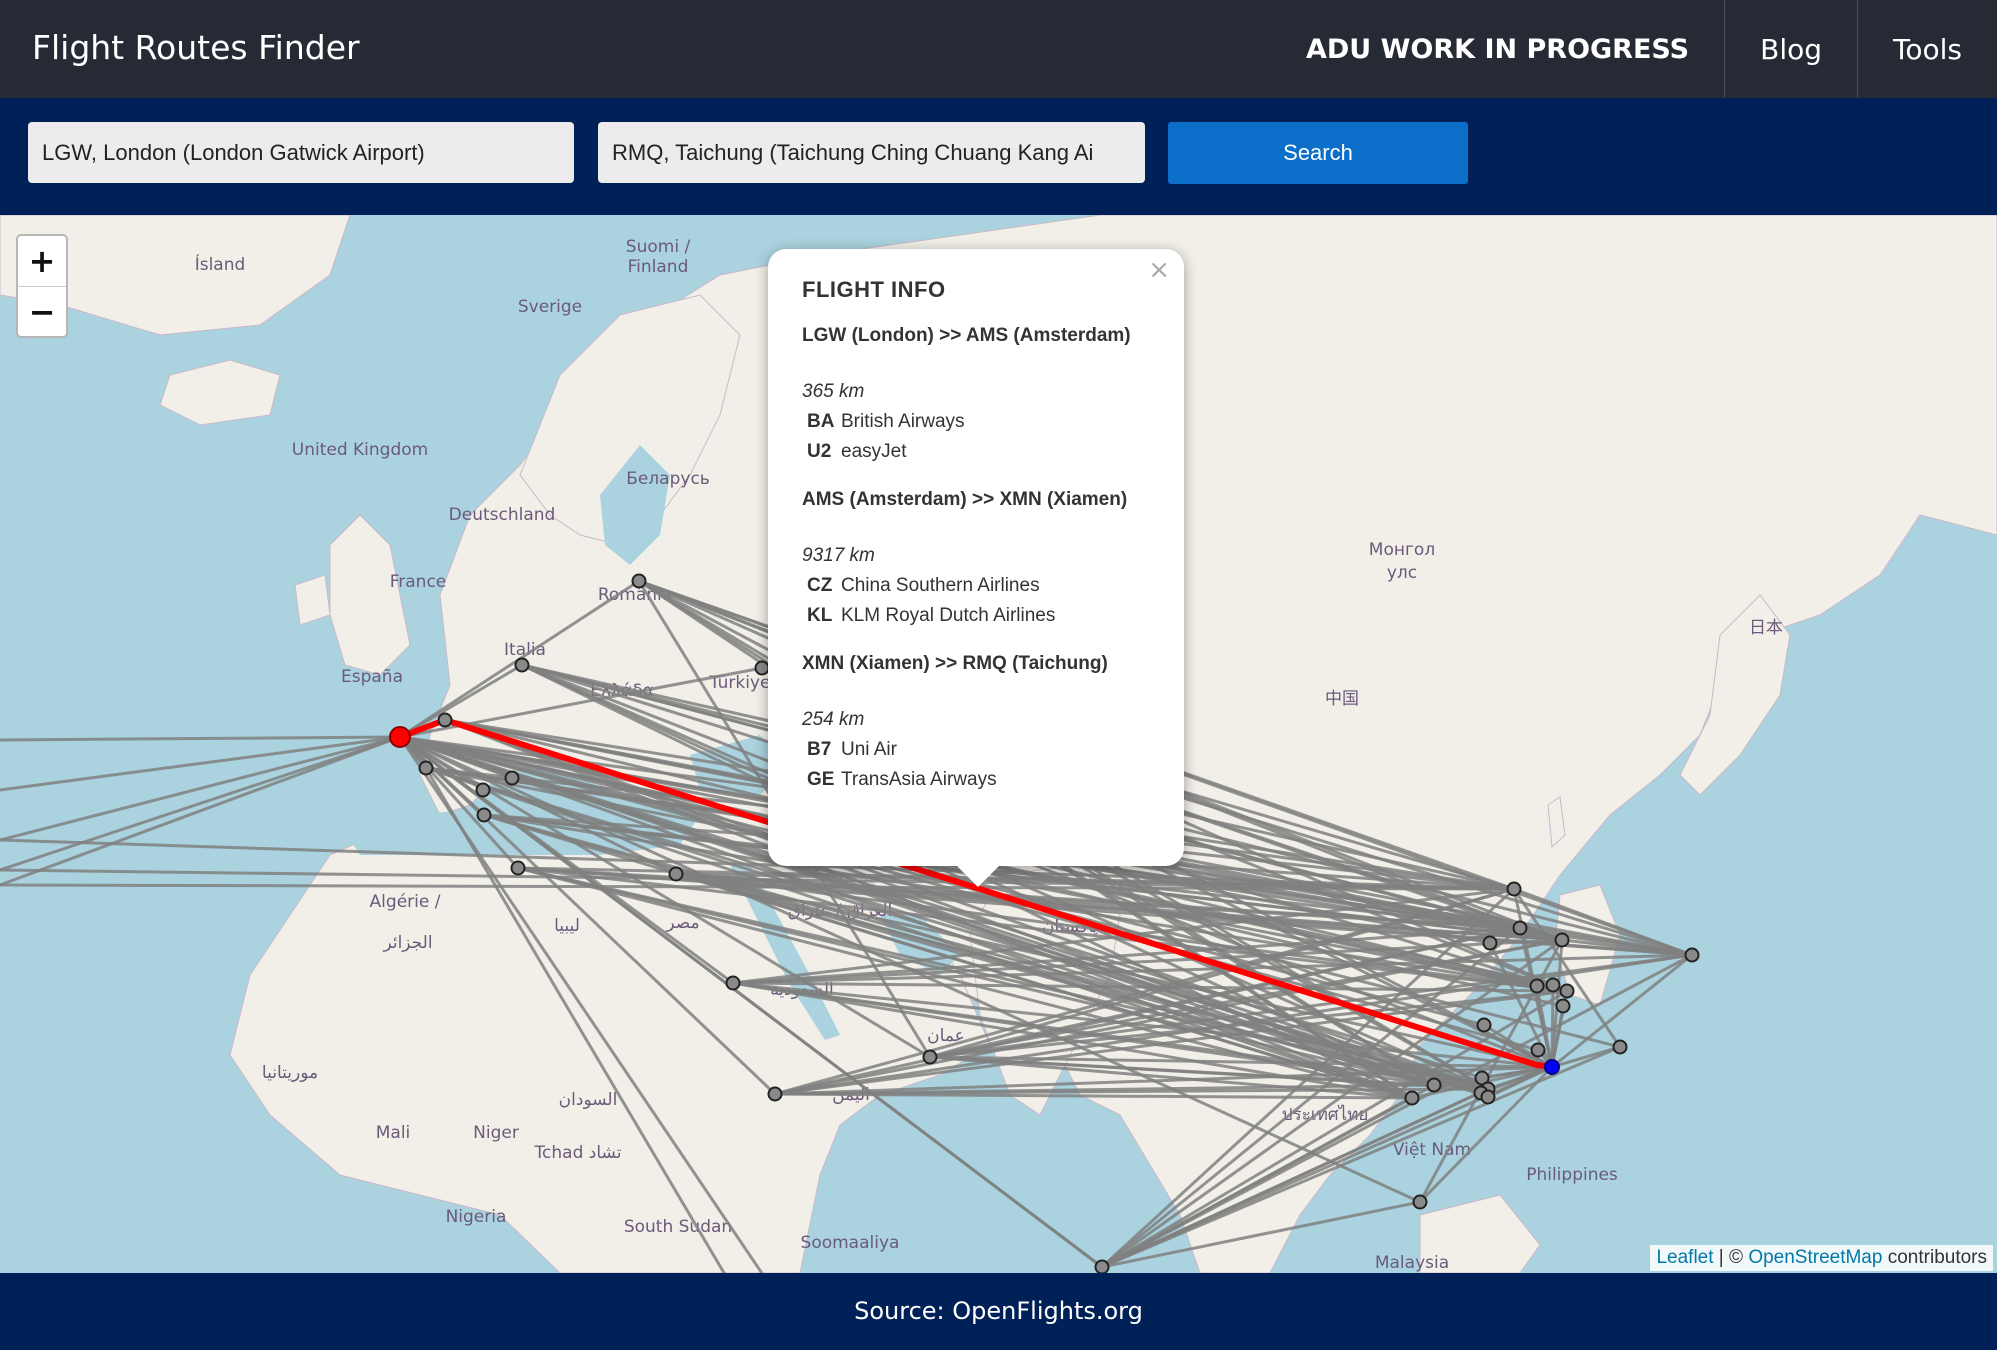 This screenshot has width=1997, height=1350. Describe the element at coordinates (978, 422) in the screenshot. I see `airline-row: BA British Airways` at that location.